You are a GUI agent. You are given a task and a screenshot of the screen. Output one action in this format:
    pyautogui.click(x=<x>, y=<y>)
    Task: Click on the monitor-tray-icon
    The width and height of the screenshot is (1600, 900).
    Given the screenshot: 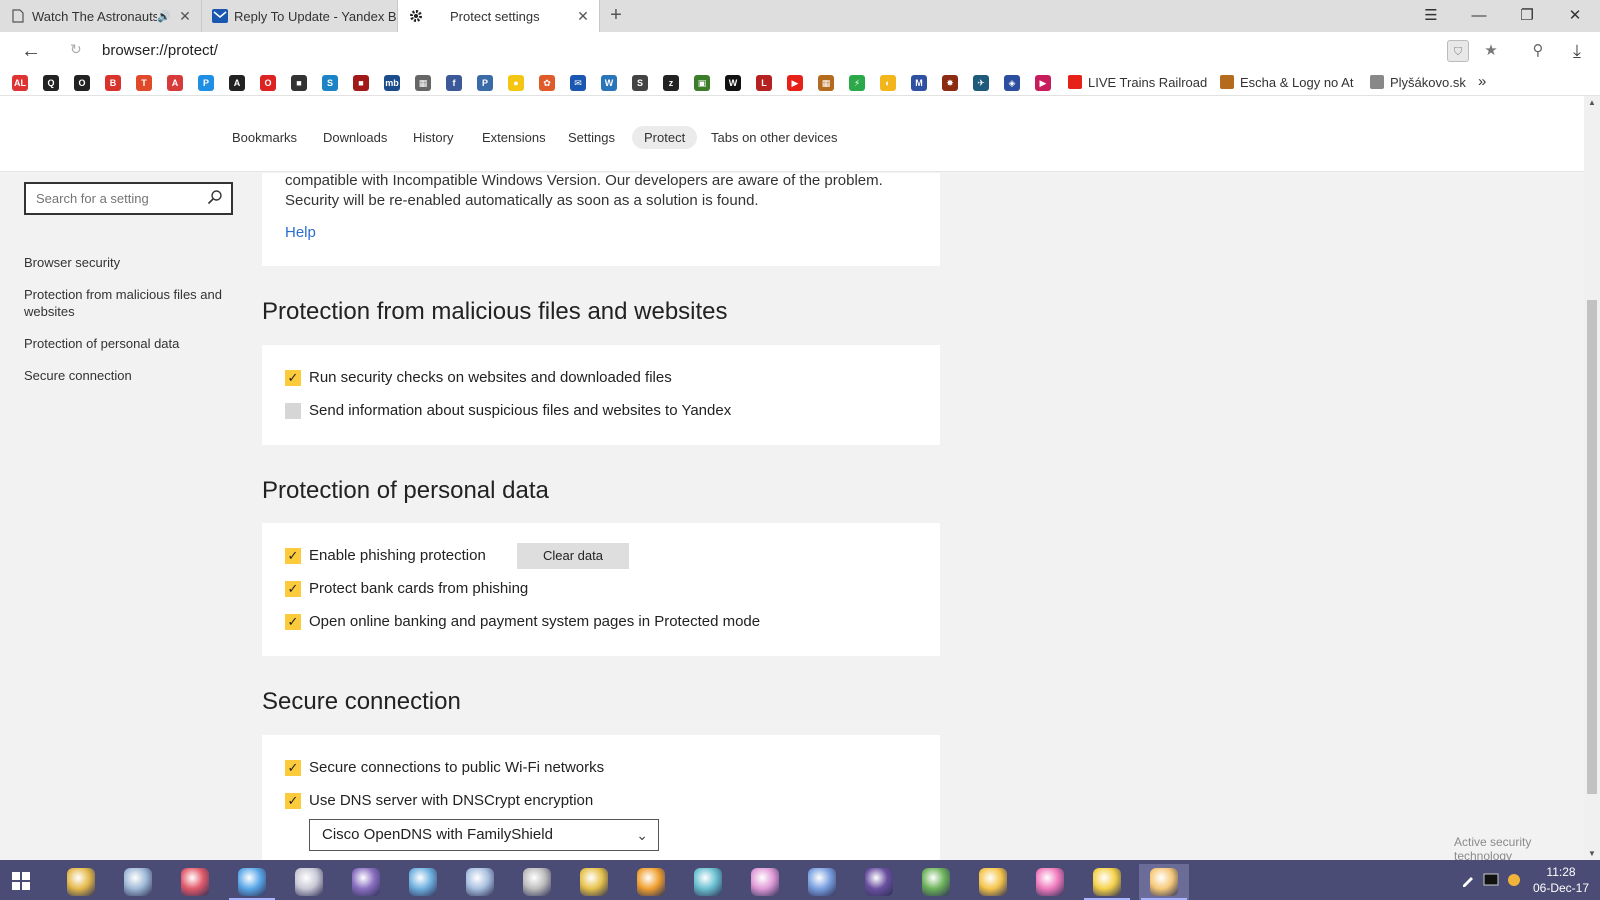 What is the action you would take?
    pyautogui.click(x=1491, y=880)
    